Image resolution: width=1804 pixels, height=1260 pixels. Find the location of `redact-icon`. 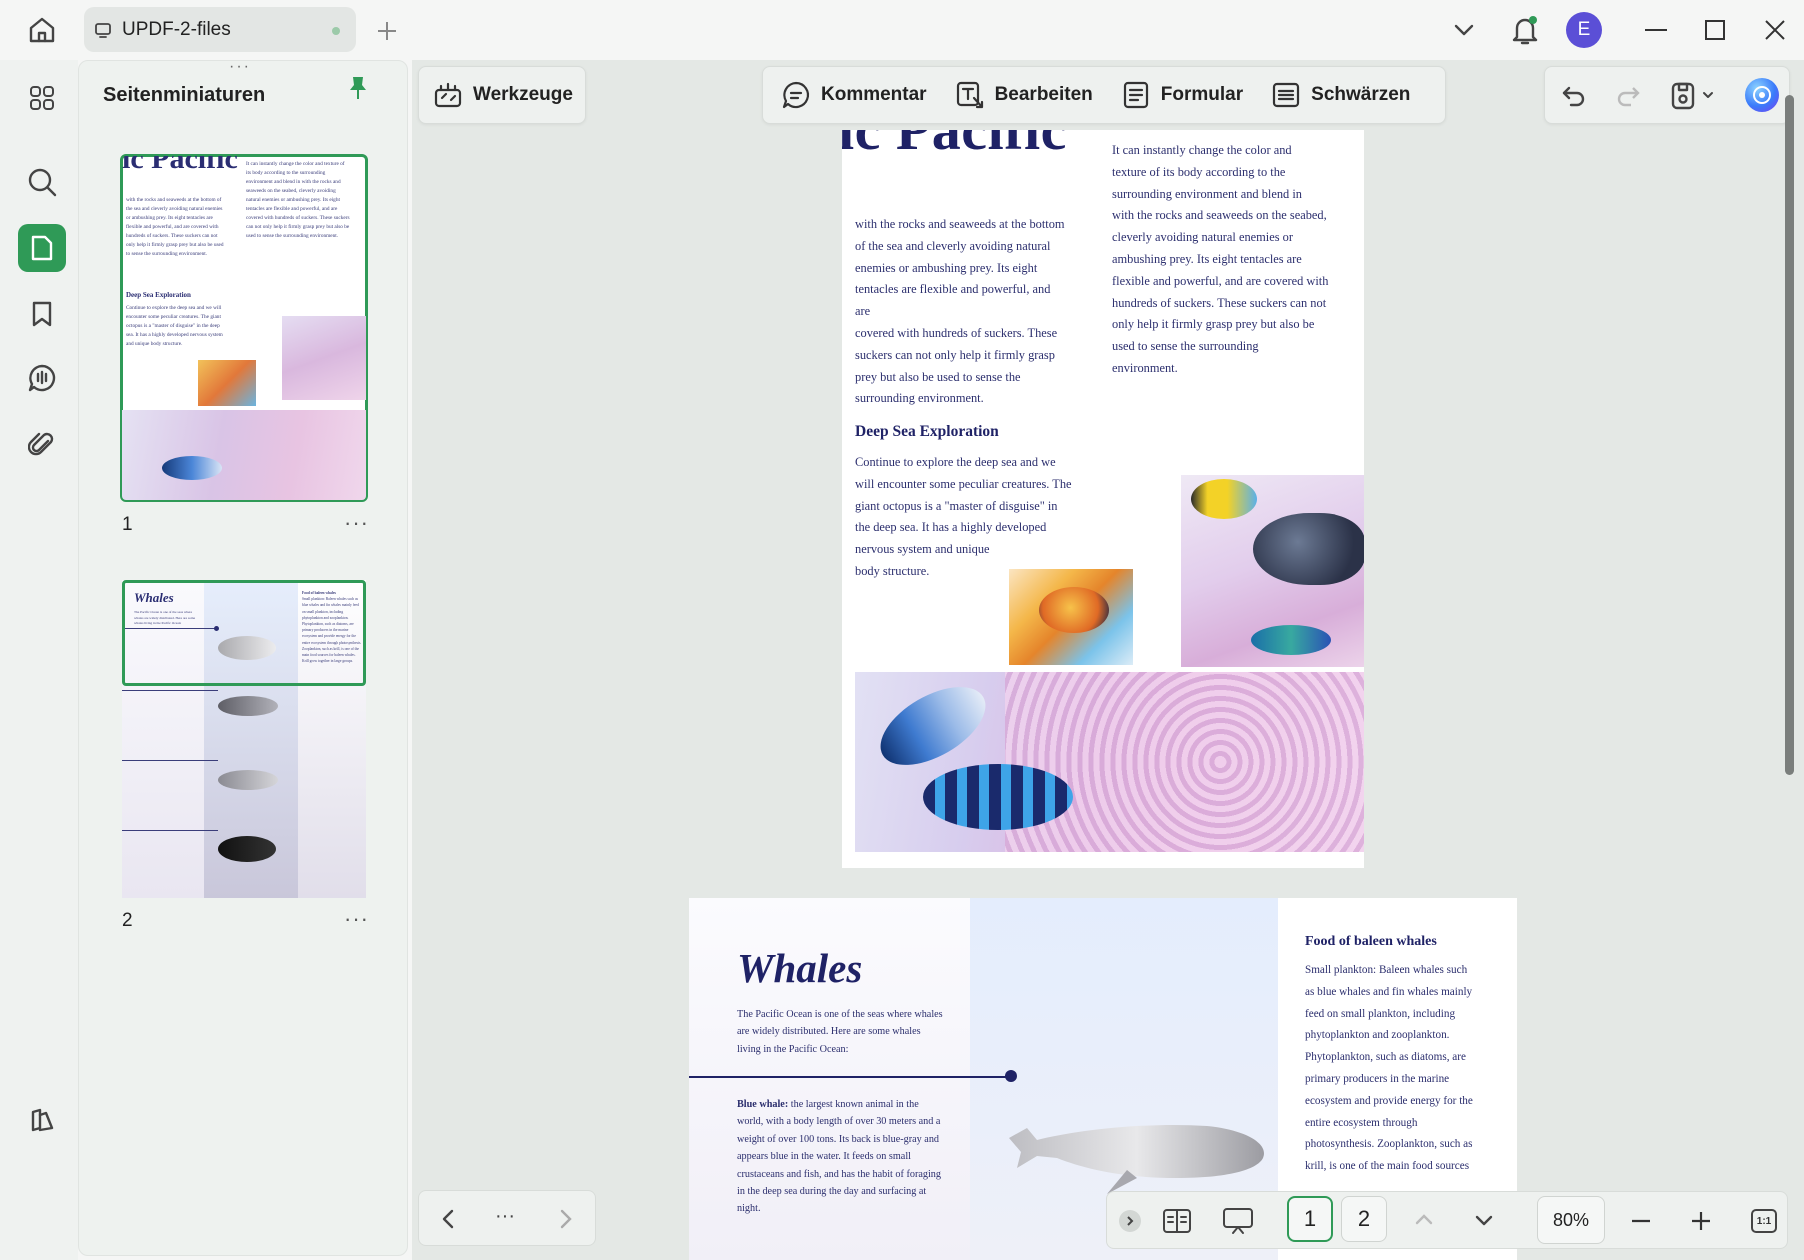

redact-icon is located at coordinates (1286, 95).